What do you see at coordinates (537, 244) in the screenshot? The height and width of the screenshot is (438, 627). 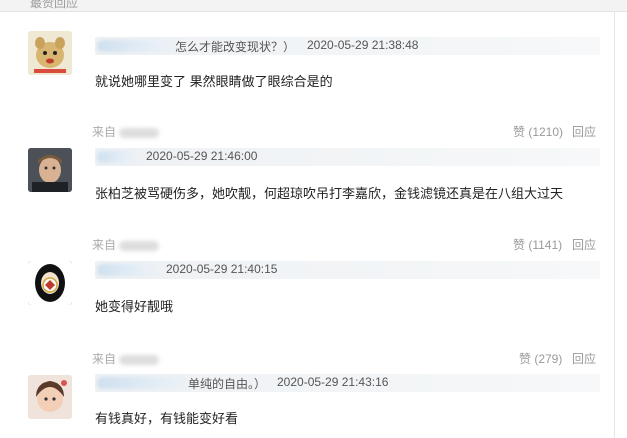 I see `like-button: 赞 (1141)` at bounding box center [537, 244].